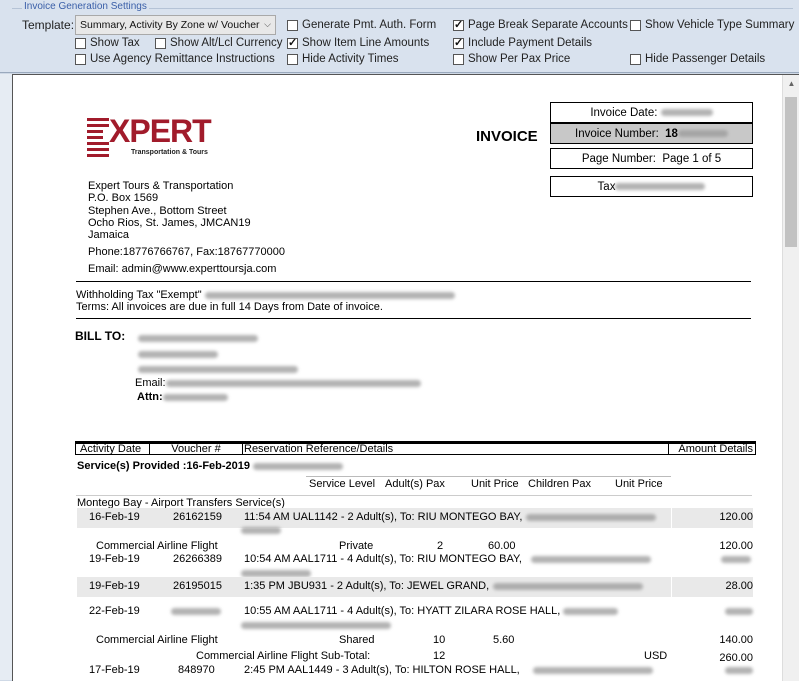 Image resolution: width=799 pixels, height=681 pixels. Describe the element at coordinates (85, 6) in the screenshot. I see `settings-group-title: Invoice Generation Settings` at that location.